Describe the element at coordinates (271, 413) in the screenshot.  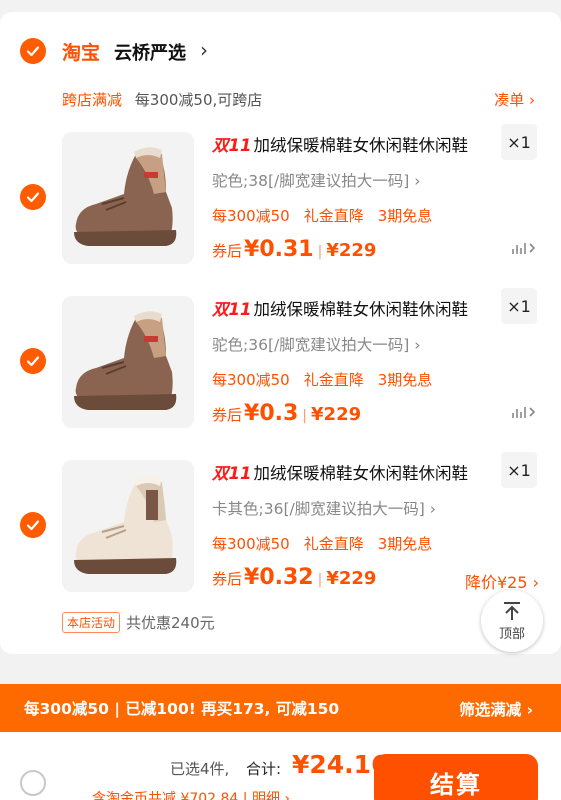
I see `after-coupon-price: ¥0.3` at that location.